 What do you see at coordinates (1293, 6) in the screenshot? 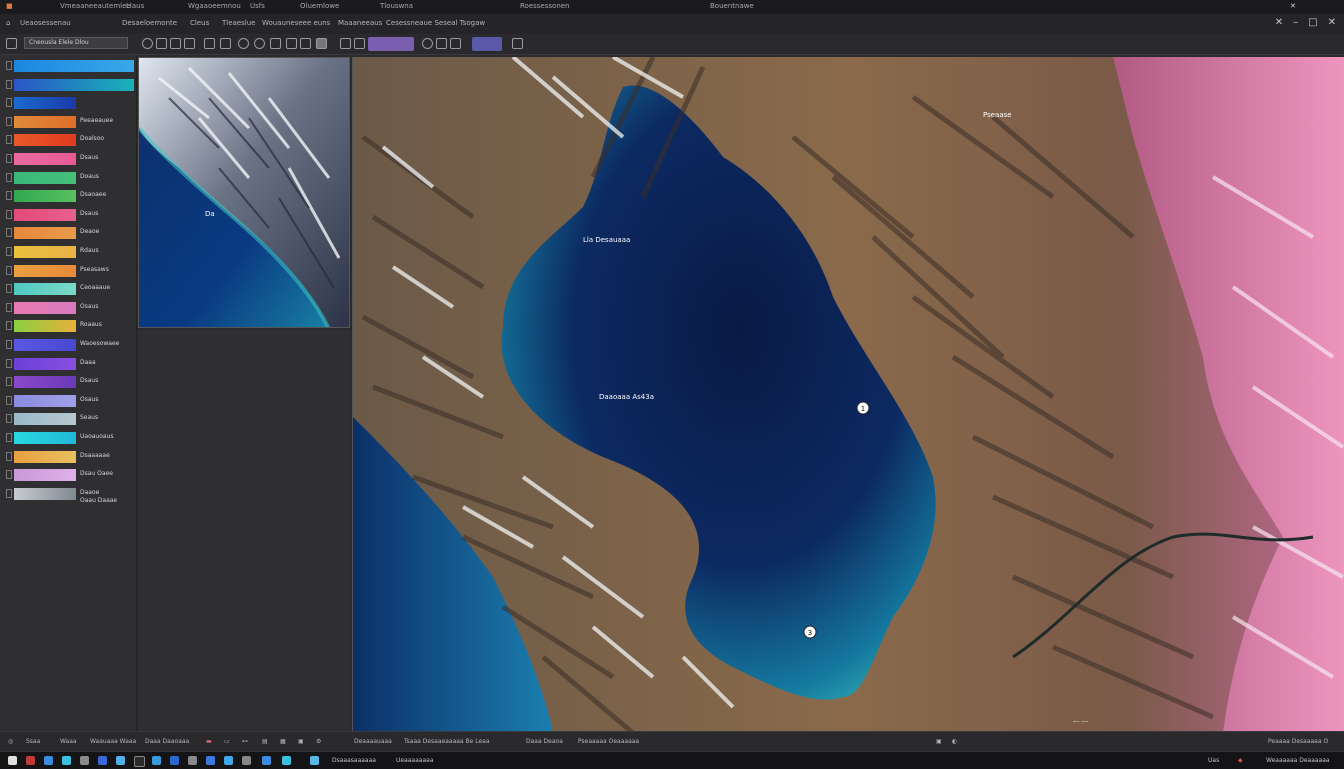
I see `close-icon: ✕` at bounding box center [1293, 6].